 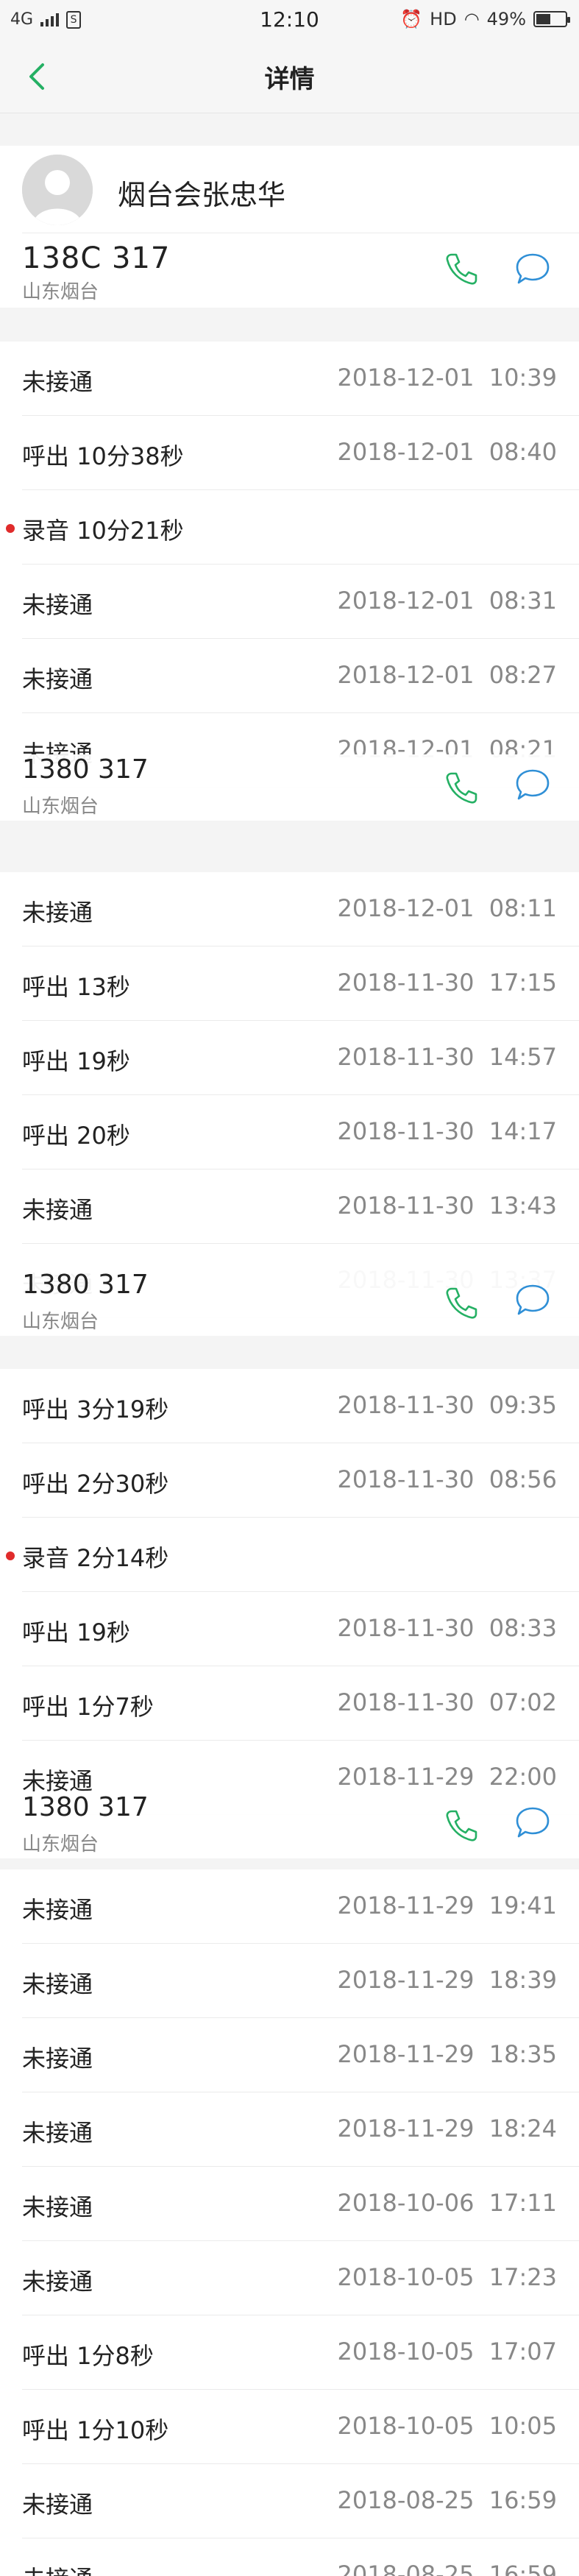 I want to click on battery-icon, so click(x=551, y=19).